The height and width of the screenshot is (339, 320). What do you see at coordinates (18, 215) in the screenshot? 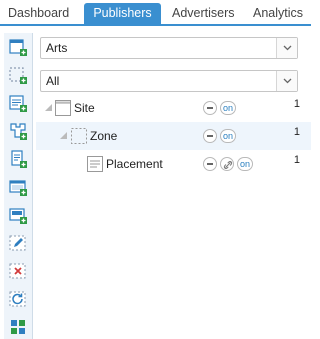
I see `add-block-icon` at bounding box center [18, 215].